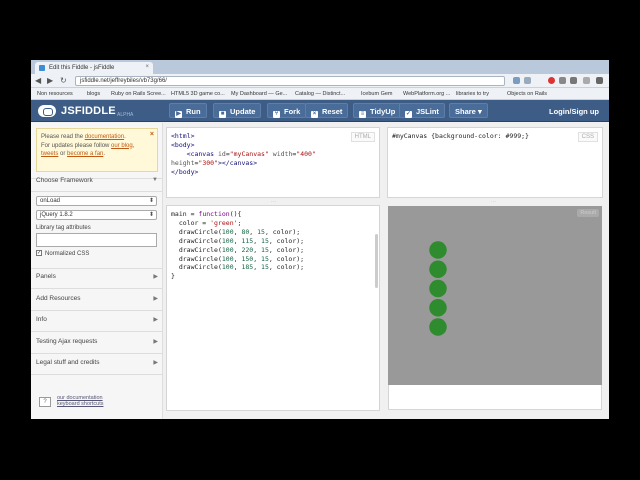  I want to click on update-button: ■ Update, so click(237, 110).